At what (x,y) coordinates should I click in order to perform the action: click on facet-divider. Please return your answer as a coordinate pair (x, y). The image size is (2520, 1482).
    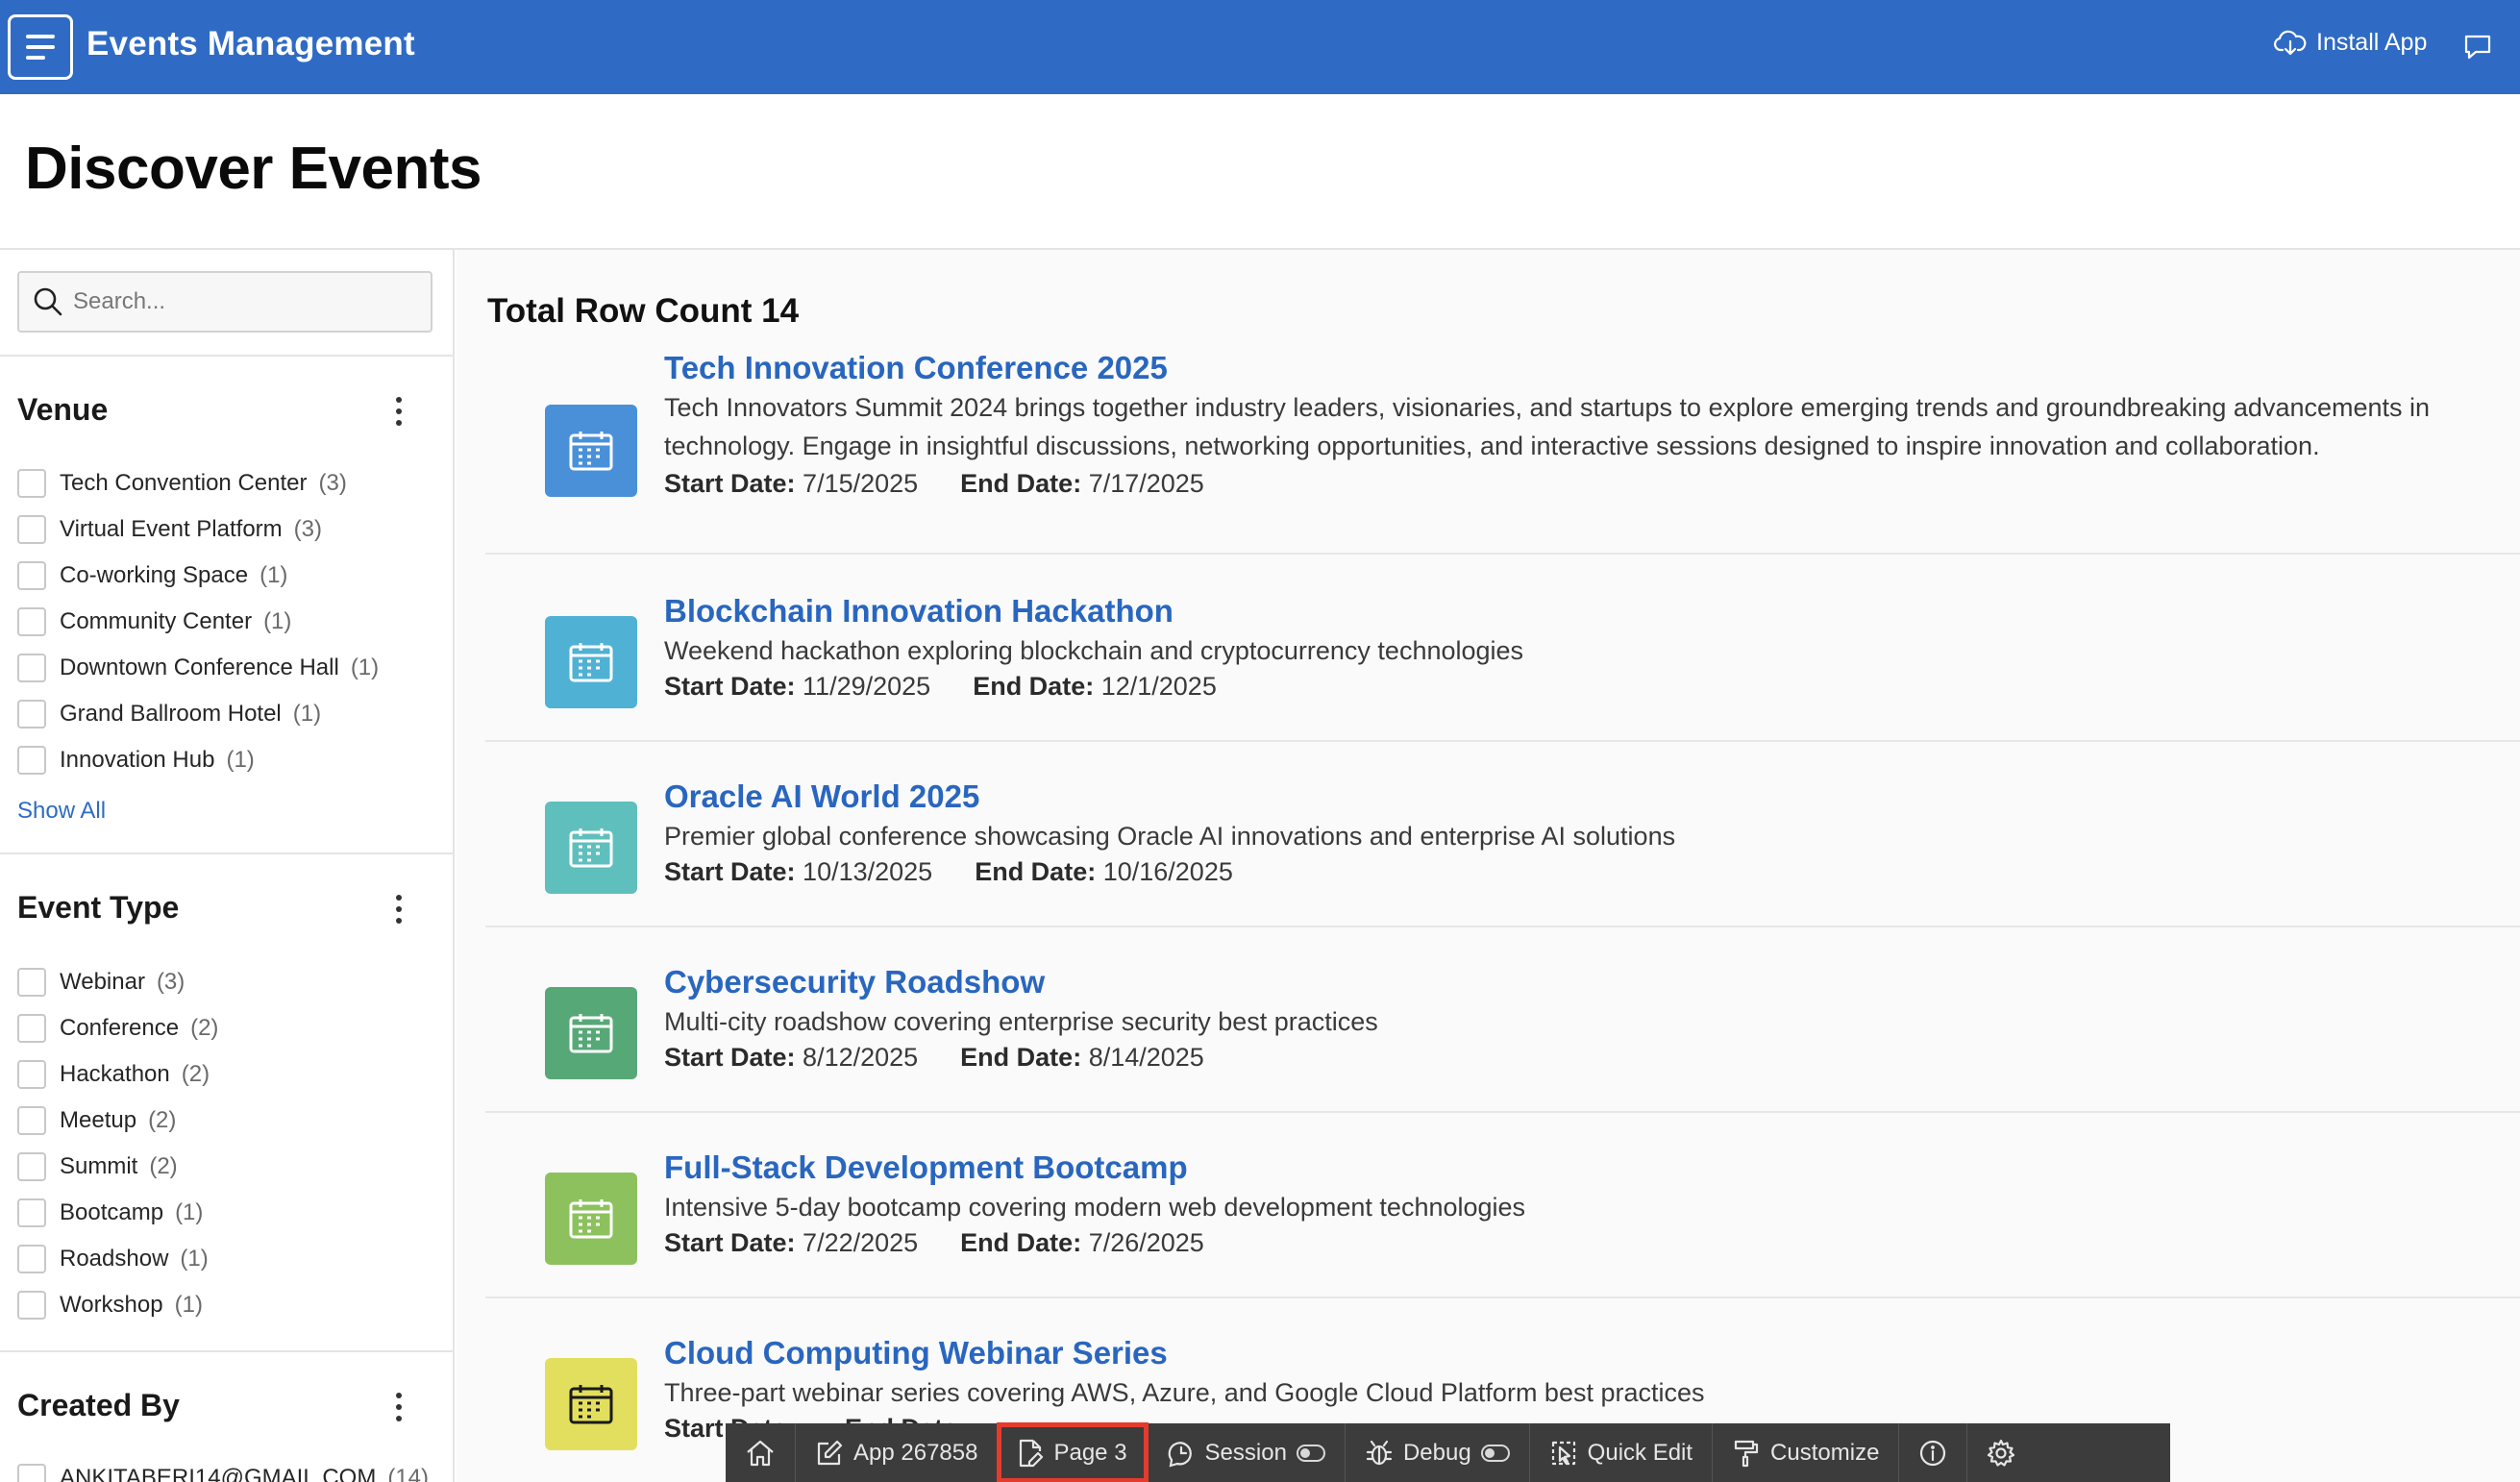
    Looking at the image, I should click on (227, 356).